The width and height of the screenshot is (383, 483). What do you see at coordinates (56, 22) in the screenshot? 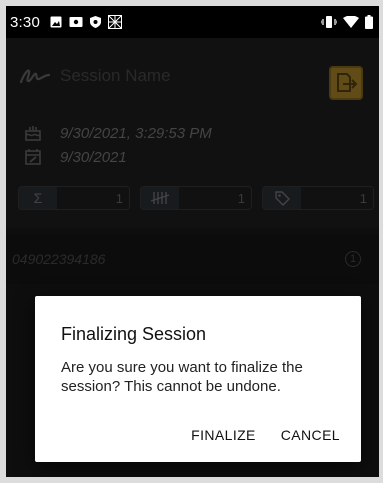
I see `image-icon` at bounding box center [56, 22].